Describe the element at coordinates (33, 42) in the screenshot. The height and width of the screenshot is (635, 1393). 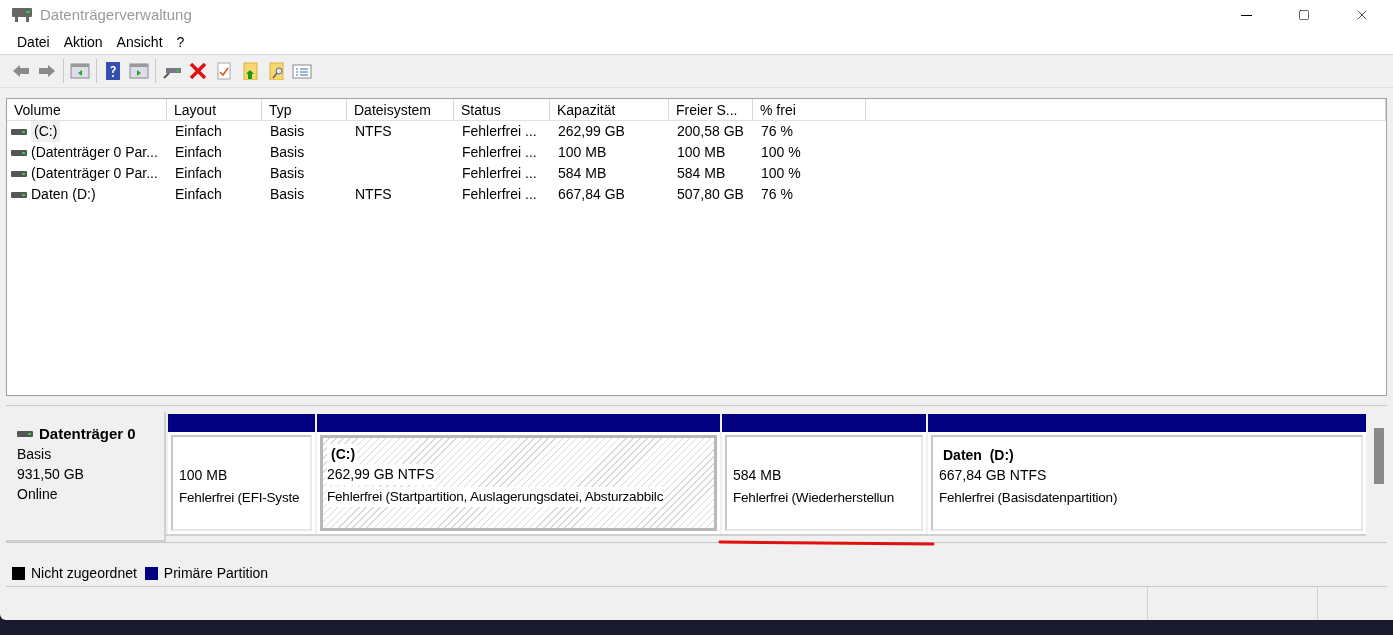
I see `menu-item: Datei` at that location.